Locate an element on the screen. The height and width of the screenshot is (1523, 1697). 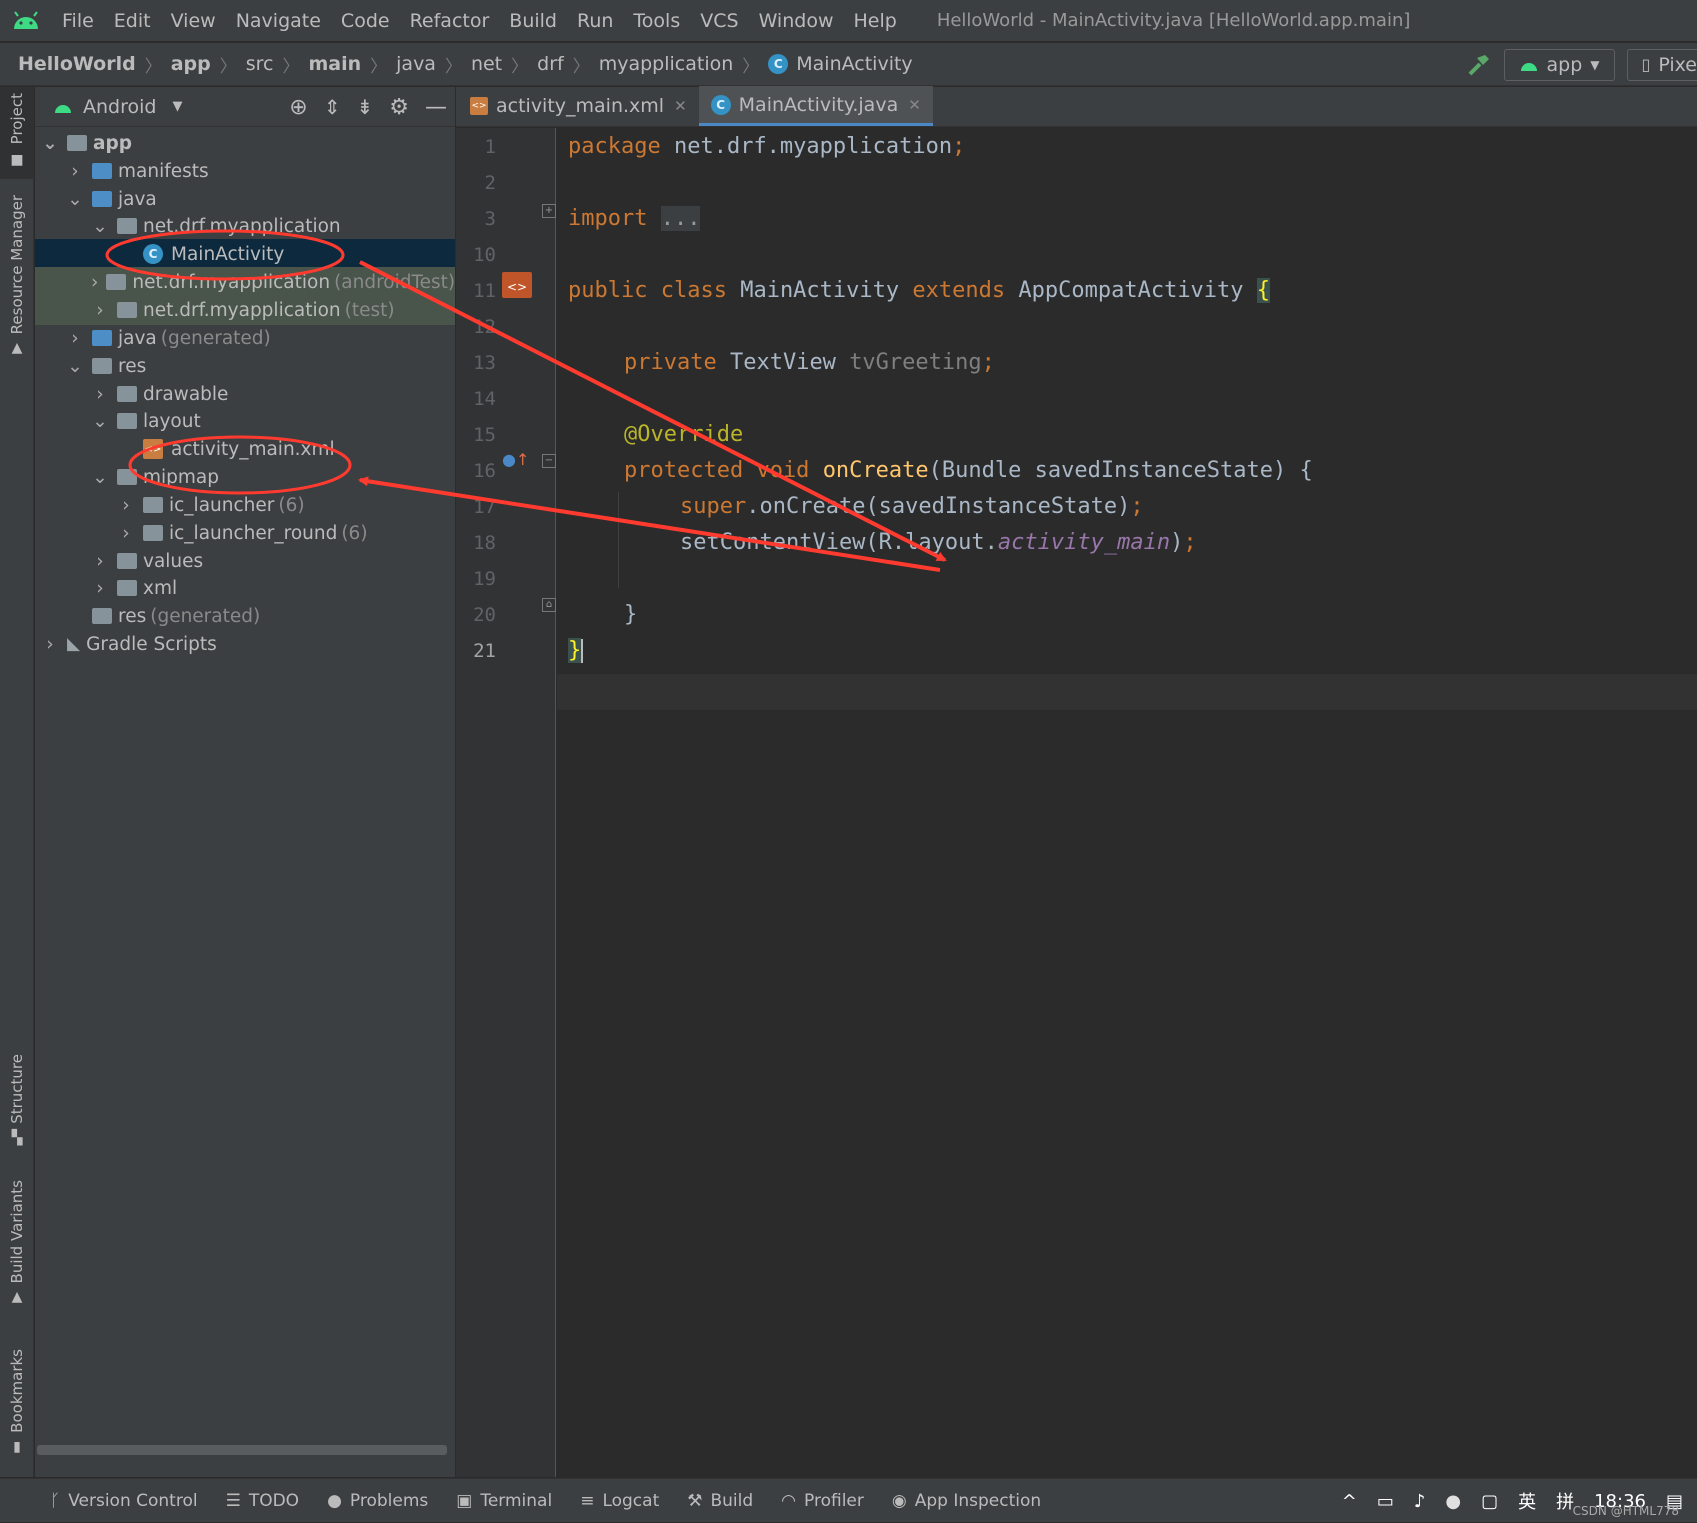
tree-item-manifests: › manifests is located at coordinates (245, 171).